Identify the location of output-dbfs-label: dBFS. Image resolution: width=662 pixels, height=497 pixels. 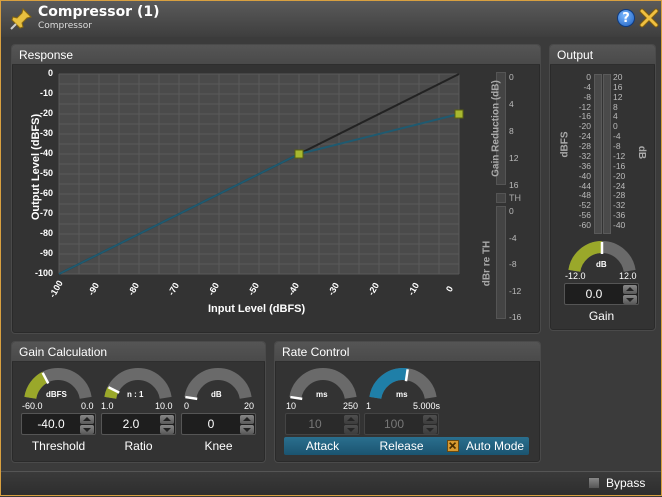
(565, 144).